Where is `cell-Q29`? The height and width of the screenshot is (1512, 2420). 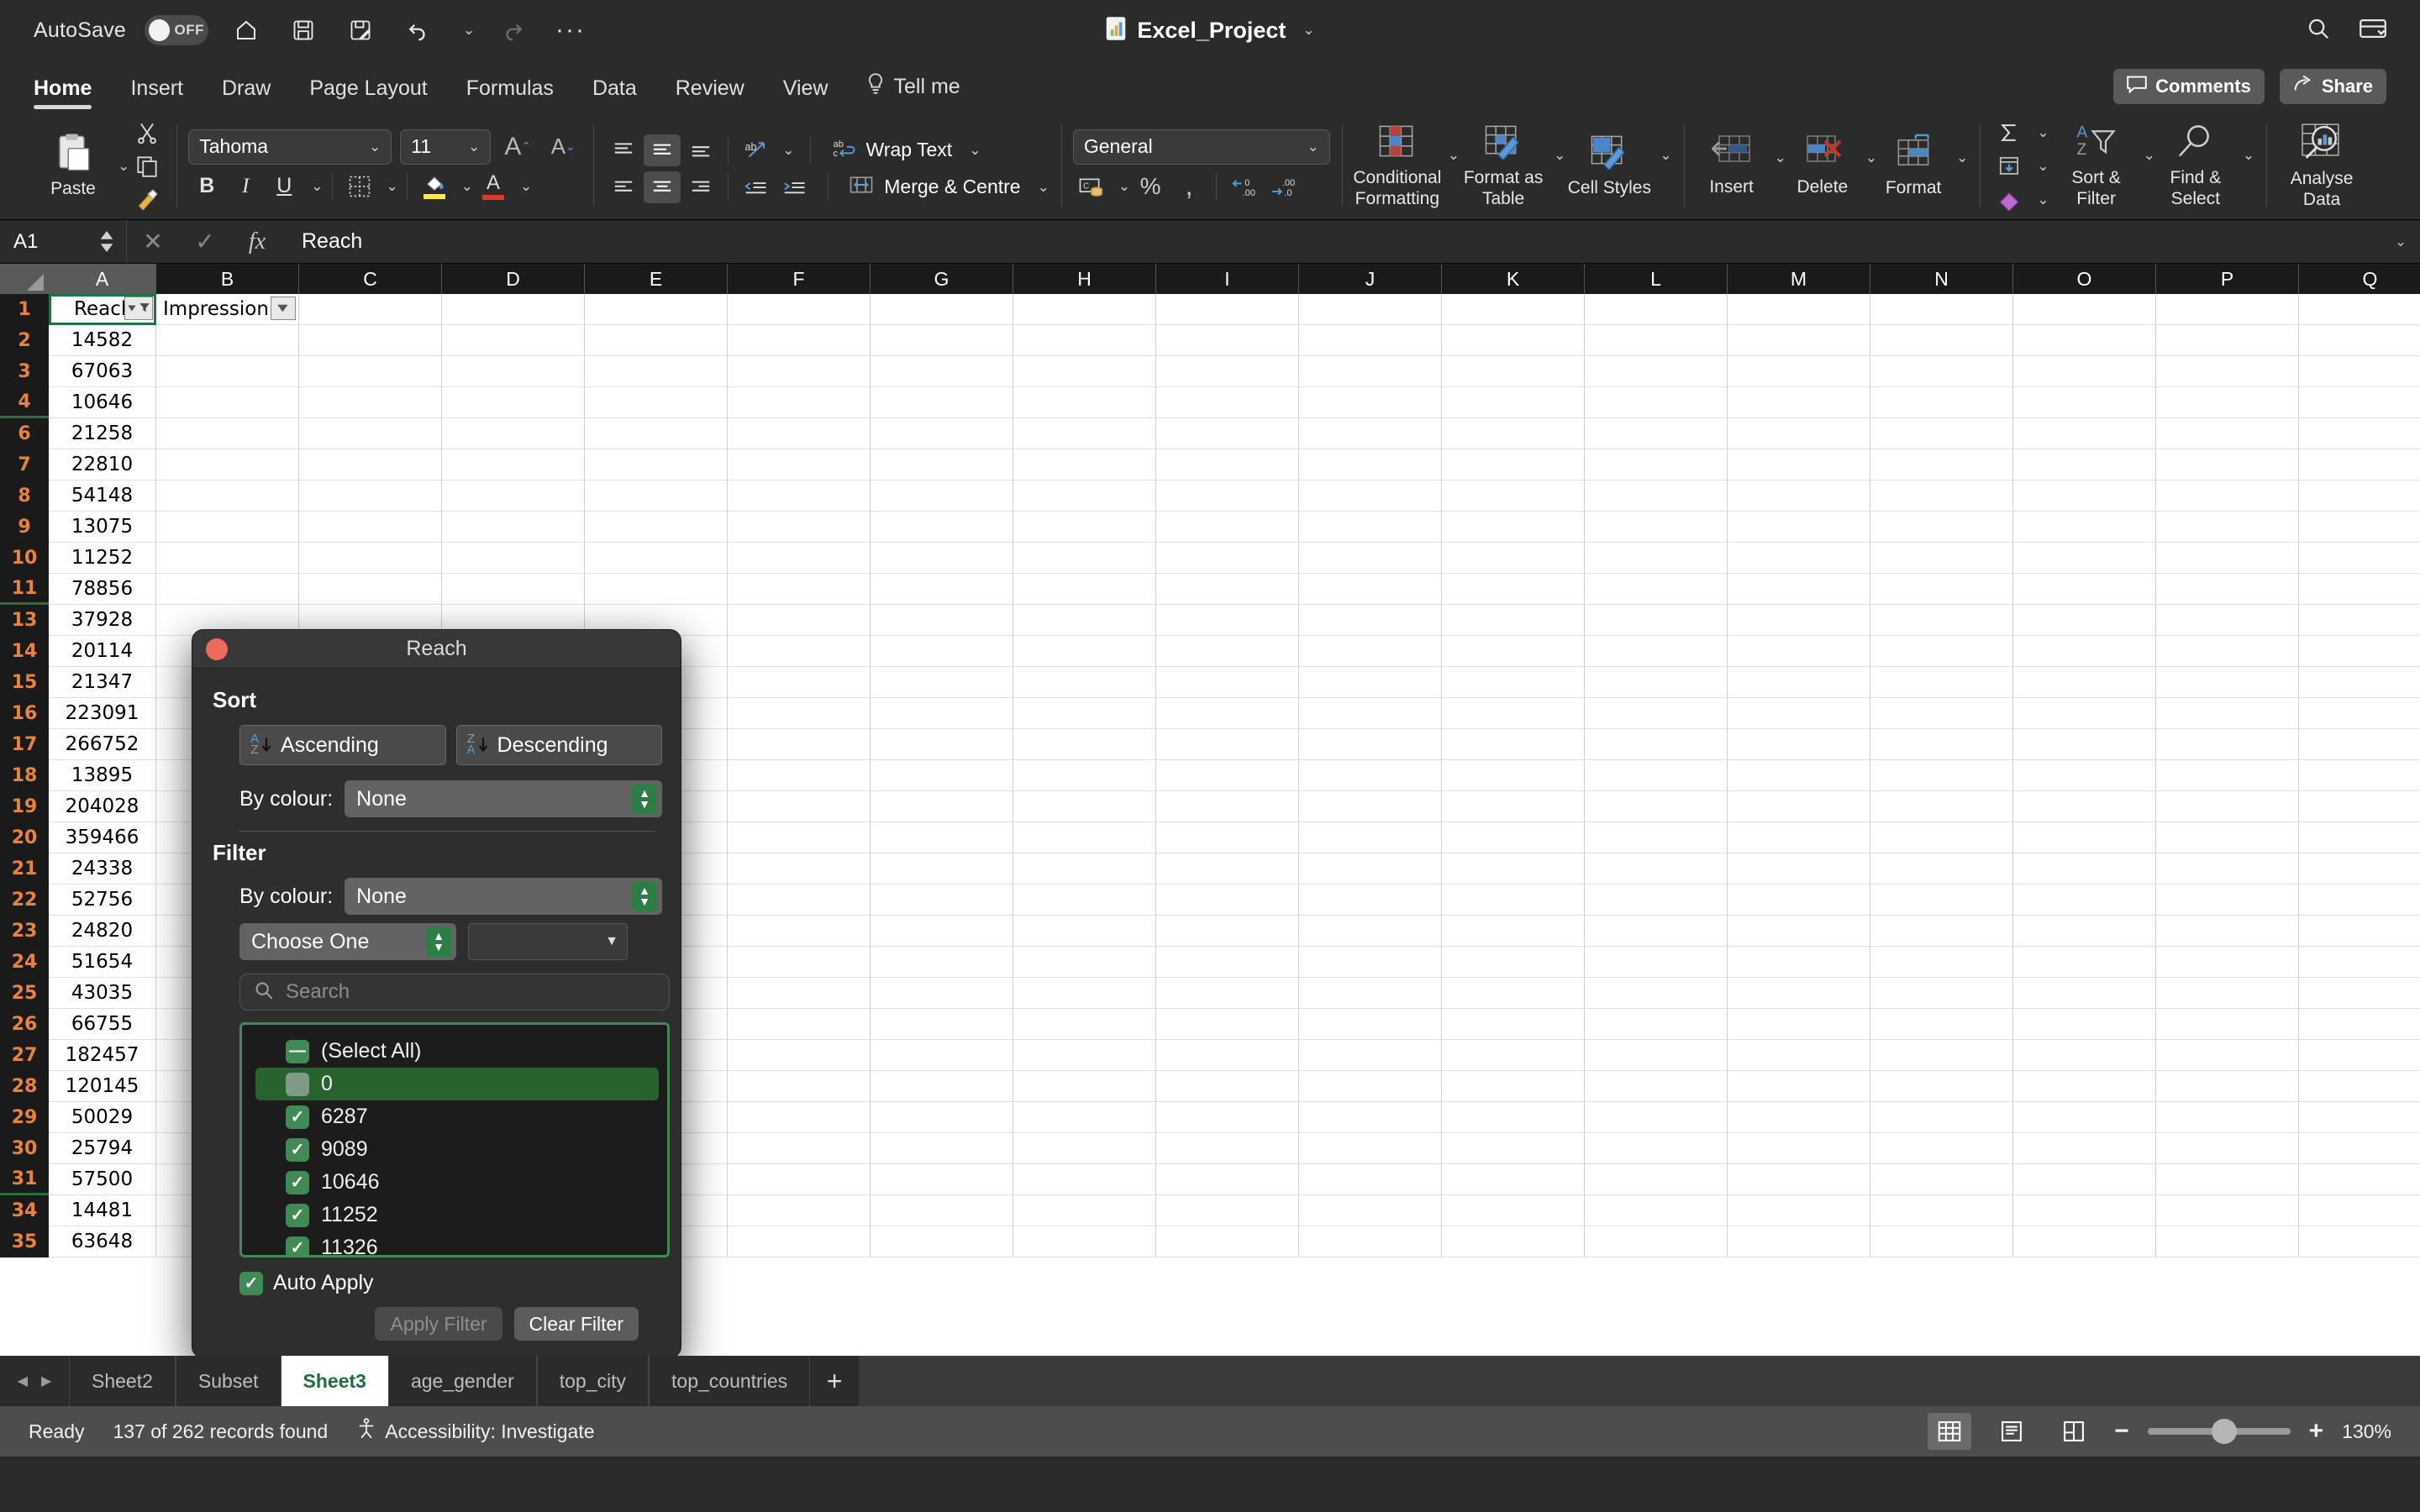 cell-Q29 is located at coordinates (2359, 1117).